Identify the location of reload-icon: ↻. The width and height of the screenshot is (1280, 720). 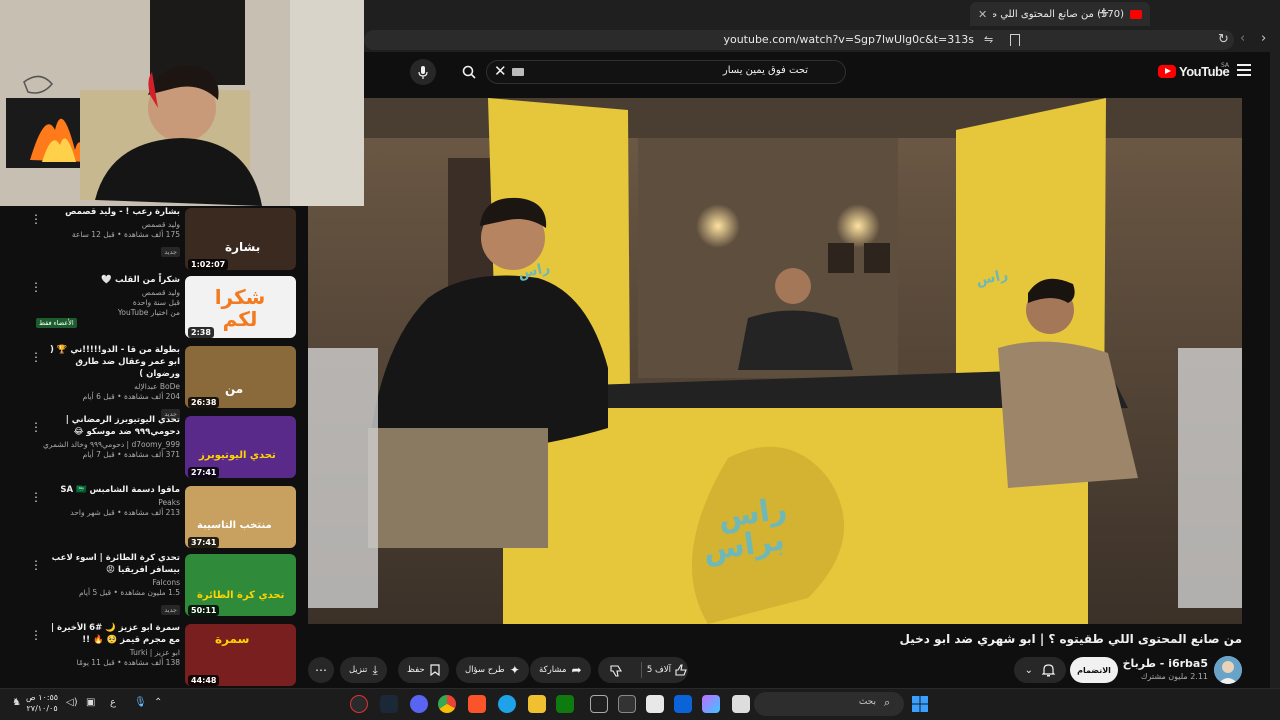
(1223, 39).